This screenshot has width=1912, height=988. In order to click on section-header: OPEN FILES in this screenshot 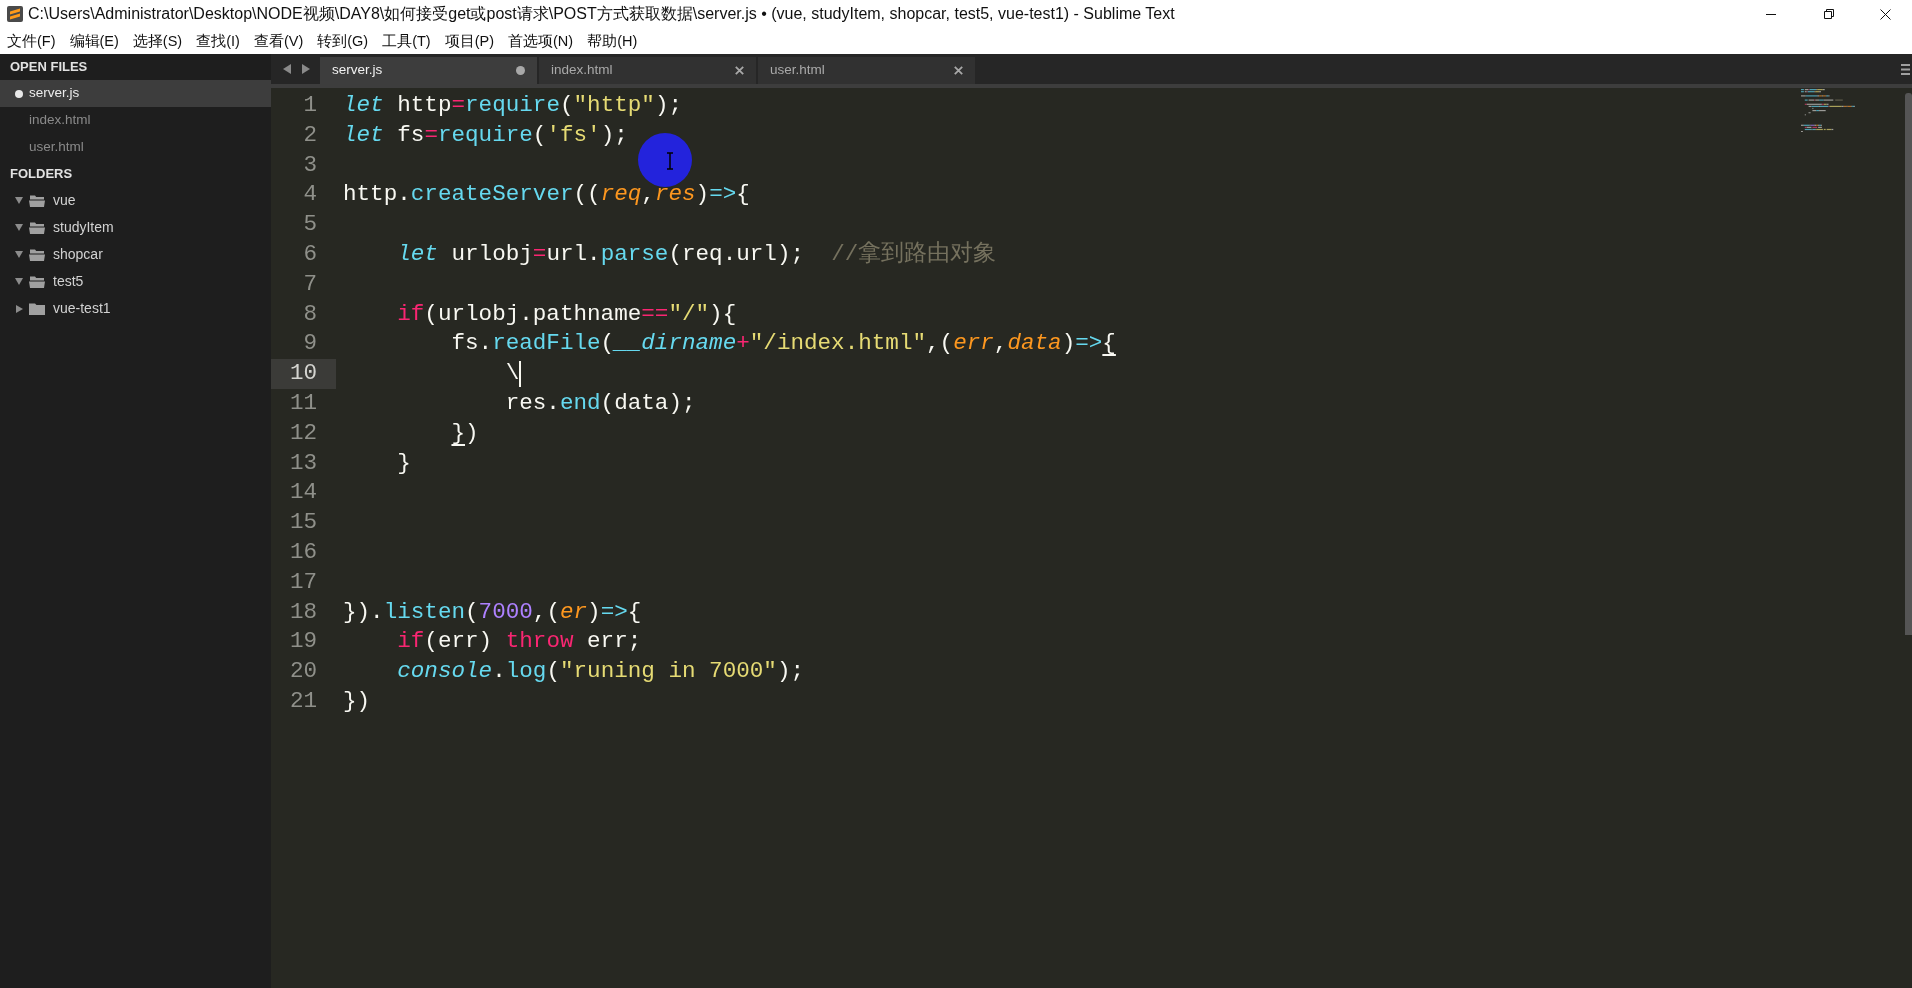, I will do `click(49, 67)`.